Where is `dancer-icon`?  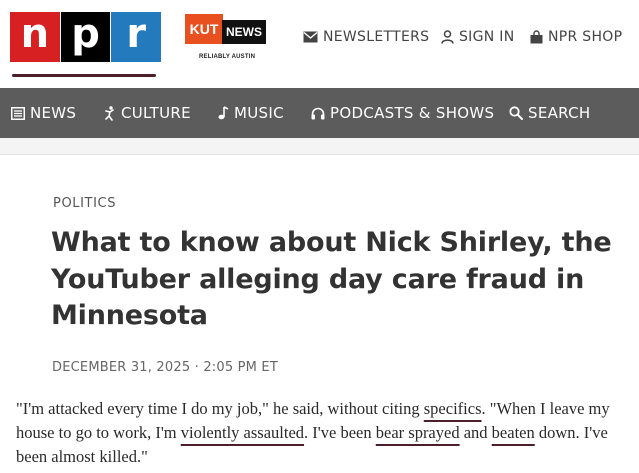
dancer-icon is located at coordinates (110, 113).